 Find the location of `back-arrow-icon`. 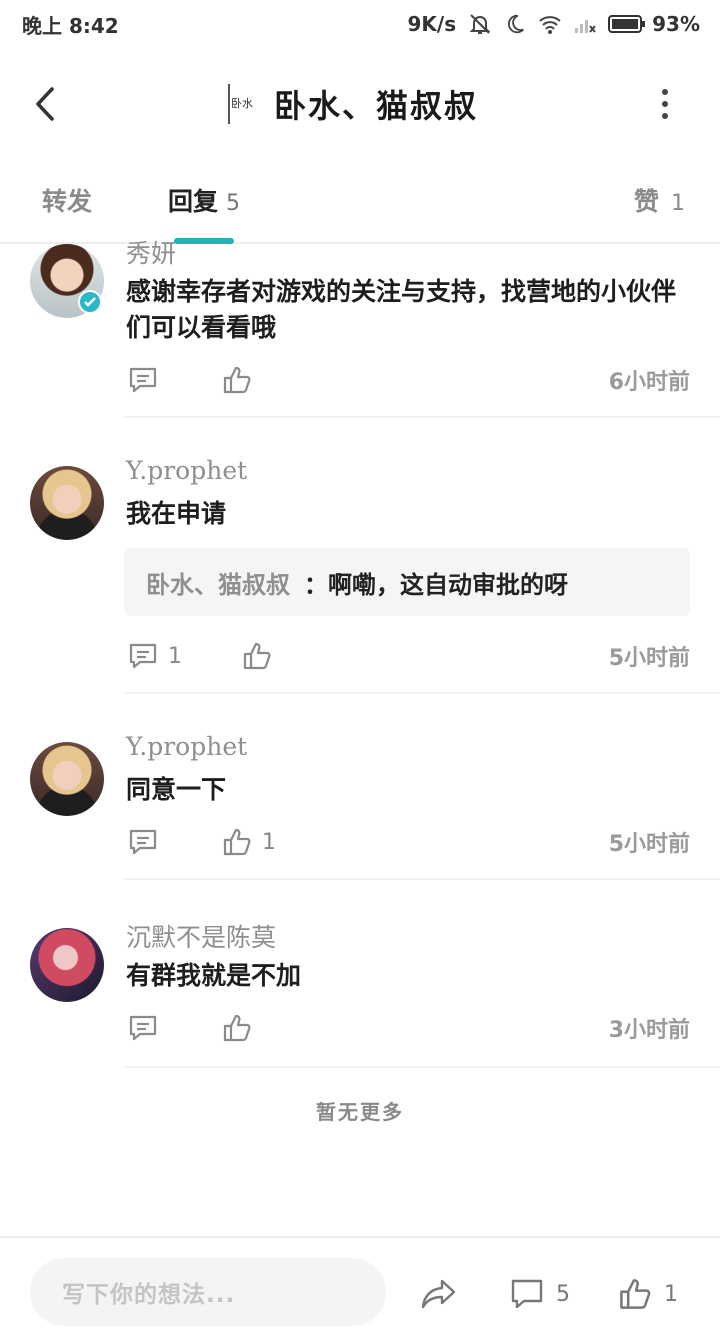

back-arrow-icon is located at coordinates (45, 104).